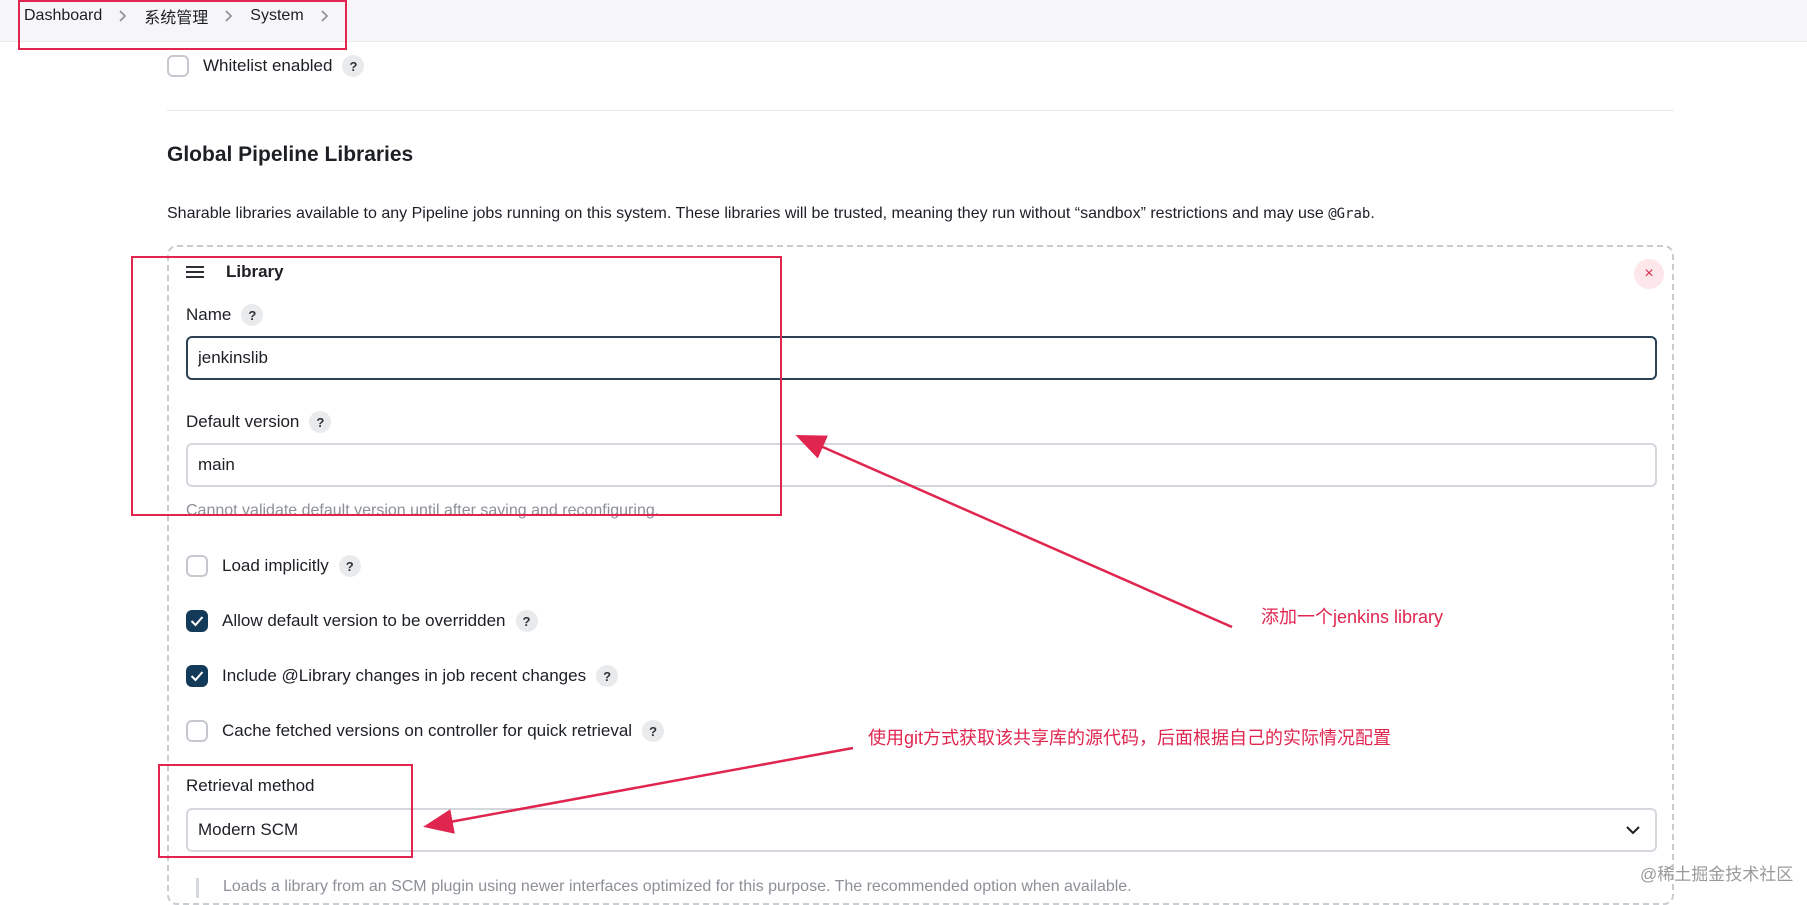 This screenshot has height=905, width=1807. What do you see at coordinates (1352, 617) in the screenshot?
I see `annotation-add-library: 添加一个jenkins library` at bounding box center [1352, 617].